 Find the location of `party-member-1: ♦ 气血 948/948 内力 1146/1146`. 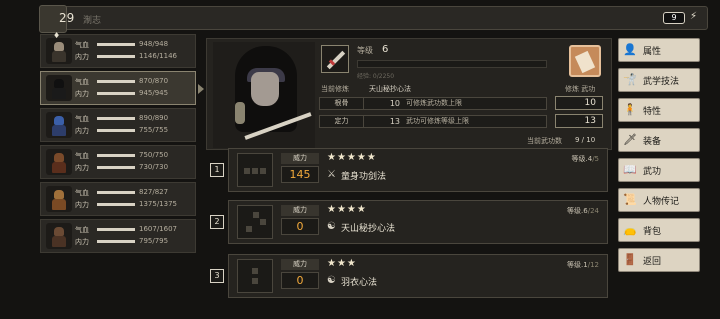

party-member-1: ♦ 气血 948/948 内力 1146/1146 is located at coordinates (118, 49).